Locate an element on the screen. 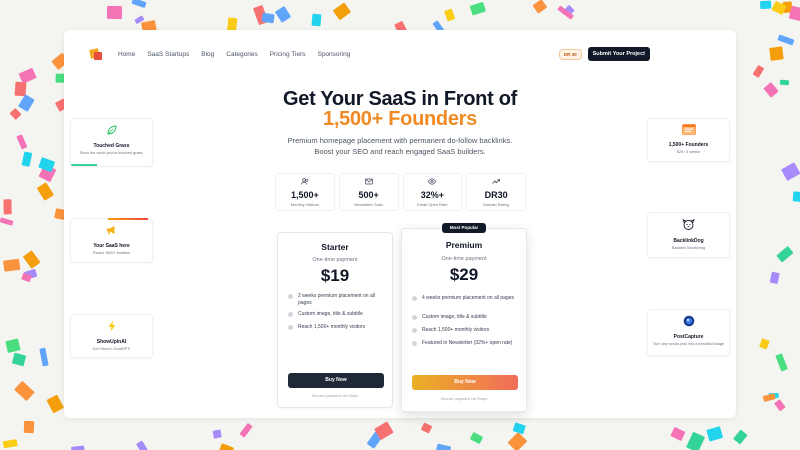  promo-name: Your SaaS here is located at coordinates (111, 246).